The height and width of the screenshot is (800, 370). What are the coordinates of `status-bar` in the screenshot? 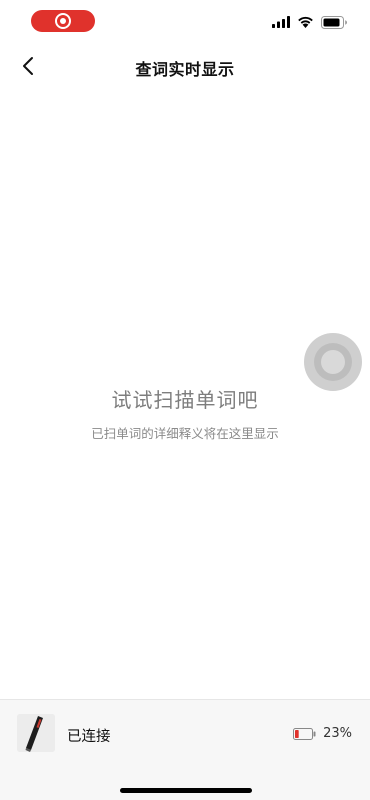 It's located at (185, 22).